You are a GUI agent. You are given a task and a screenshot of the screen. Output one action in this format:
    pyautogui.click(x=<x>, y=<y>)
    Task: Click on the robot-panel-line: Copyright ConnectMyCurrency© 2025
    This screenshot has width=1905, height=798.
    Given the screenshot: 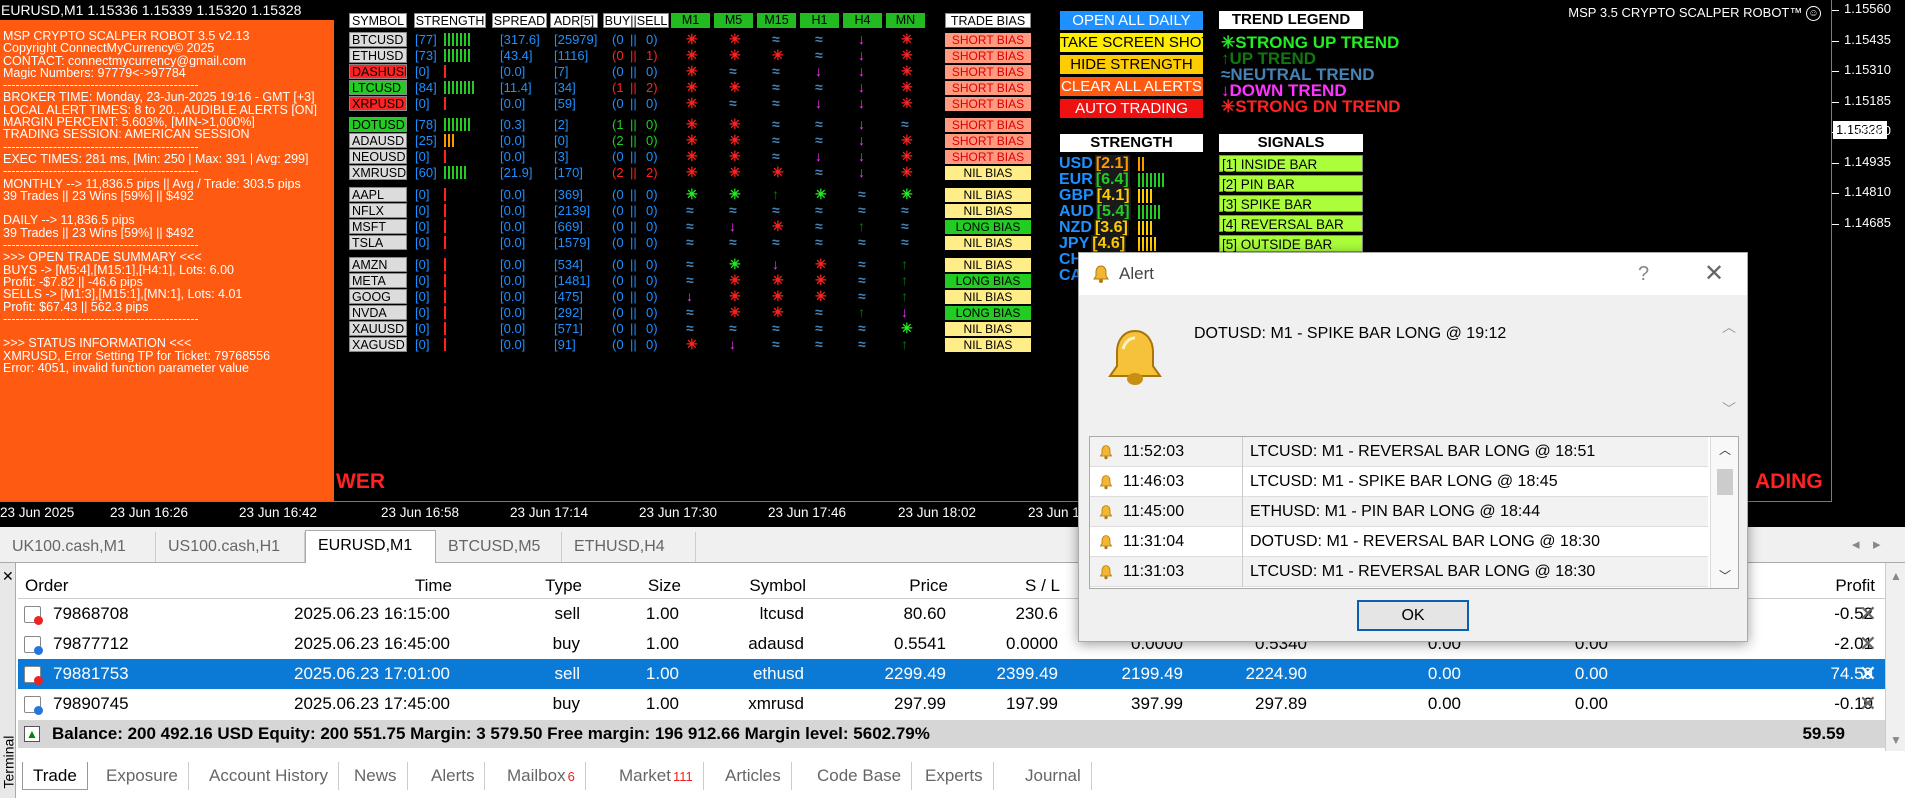 What is the action you would take?
    pyautogui.click(x=109, y=48)
    